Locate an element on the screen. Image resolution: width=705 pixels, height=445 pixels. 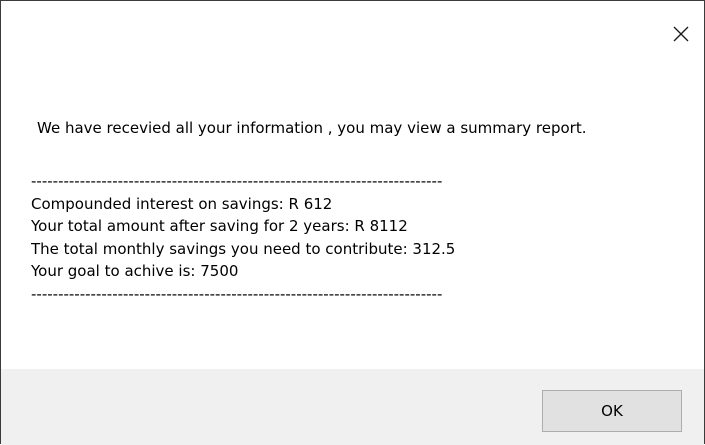
dialog-titlebar is located at coordinates (352, 31).